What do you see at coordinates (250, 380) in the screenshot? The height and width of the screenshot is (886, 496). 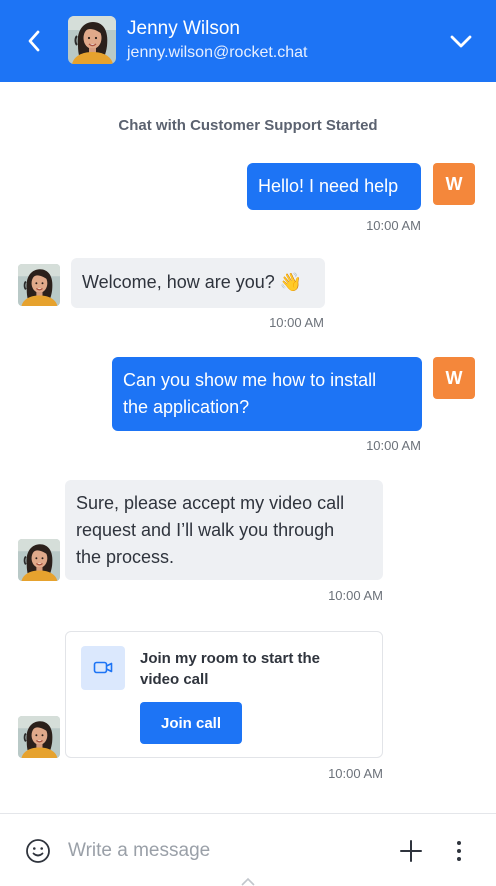 I see `message-line: Can you show me how to install` at bounding box center [250, 380].